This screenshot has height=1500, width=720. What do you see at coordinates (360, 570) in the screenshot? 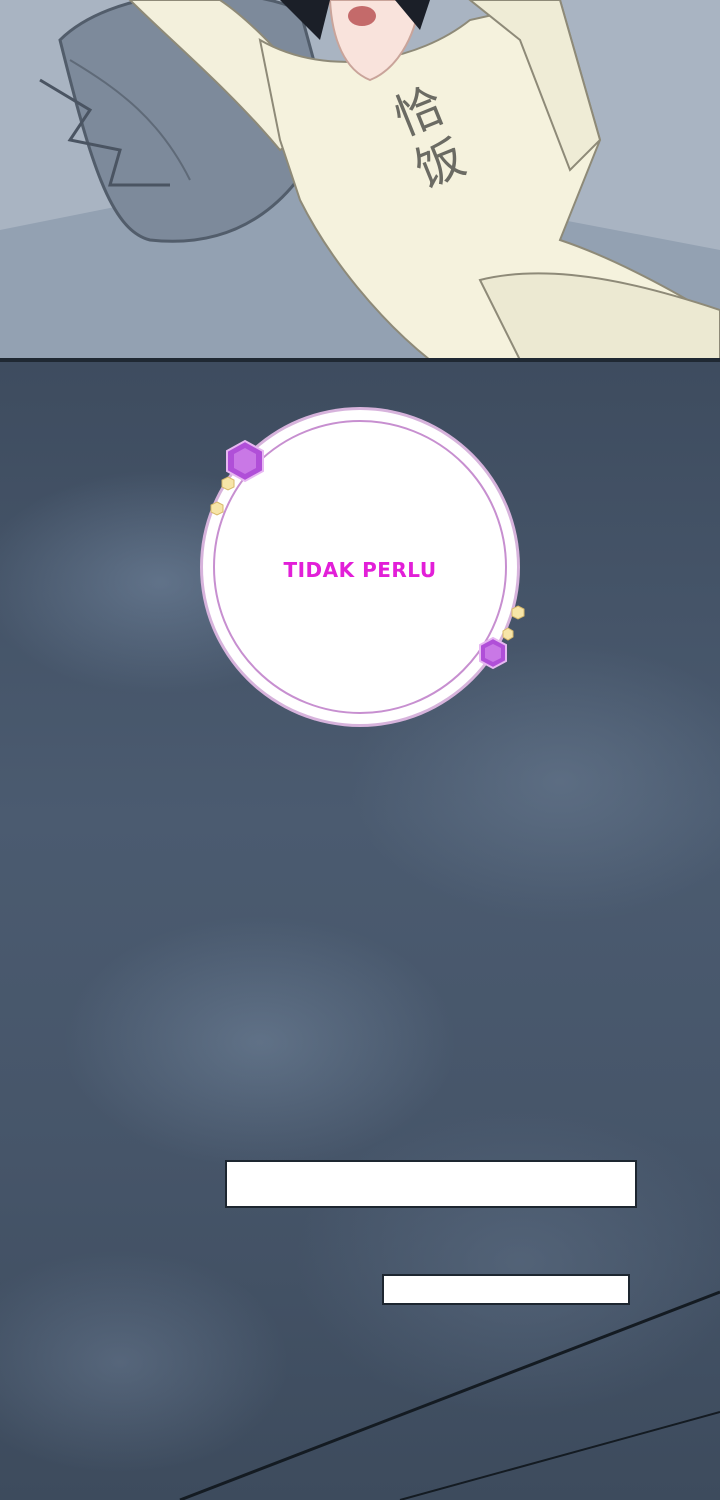
I see `speech-bubble-text: TIDAK PERLU` at bounding box center [360, 570].